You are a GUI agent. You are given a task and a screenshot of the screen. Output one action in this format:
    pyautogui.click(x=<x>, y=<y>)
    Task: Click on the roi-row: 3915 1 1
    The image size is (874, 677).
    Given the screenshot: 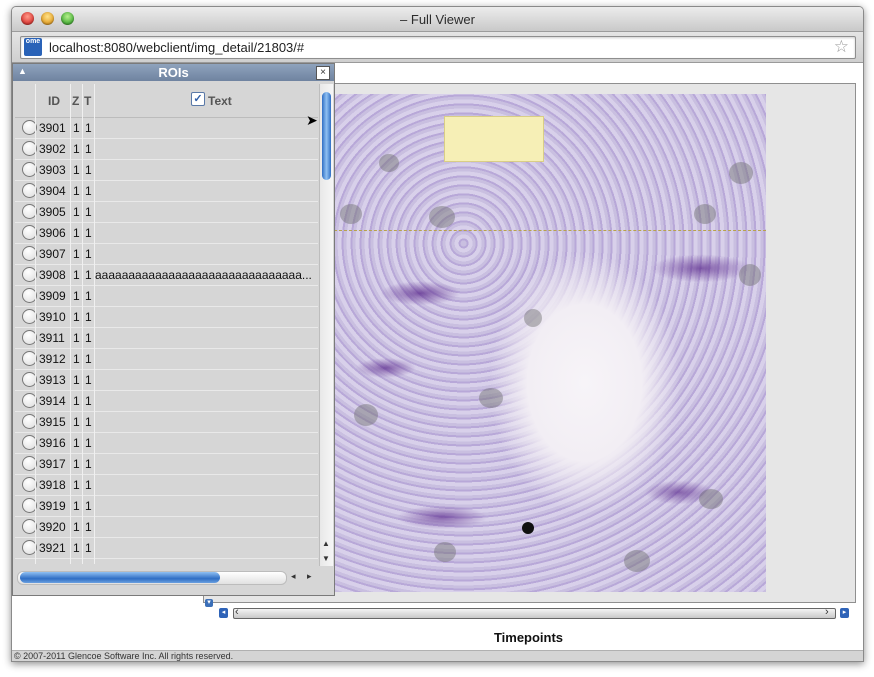 What is the action you would take?
    pyautogui.click(x=166, y=422)
    